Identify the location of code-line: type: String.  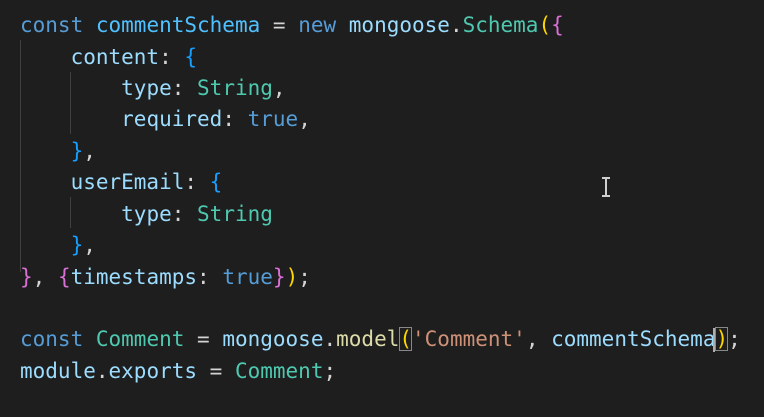
(146, 214).